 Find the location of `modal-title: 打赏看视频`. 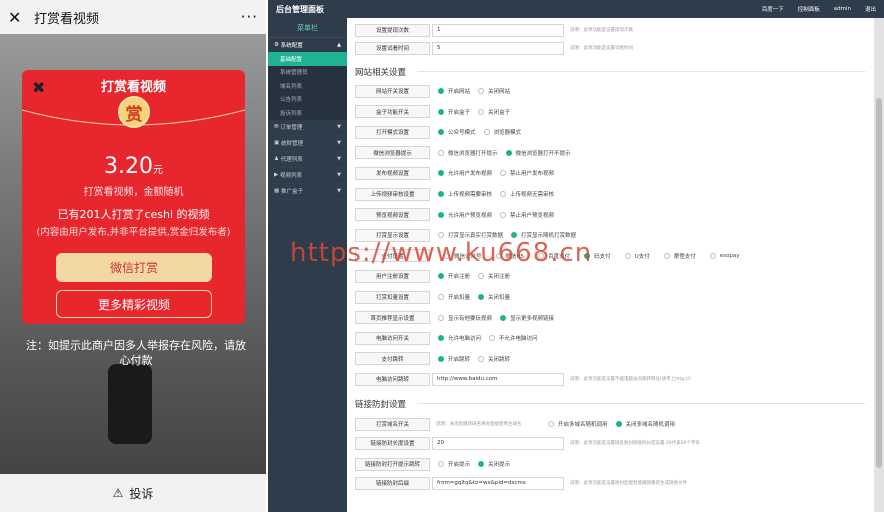

modal-title: 打赏看视频 is located at coordinates (133, 87).